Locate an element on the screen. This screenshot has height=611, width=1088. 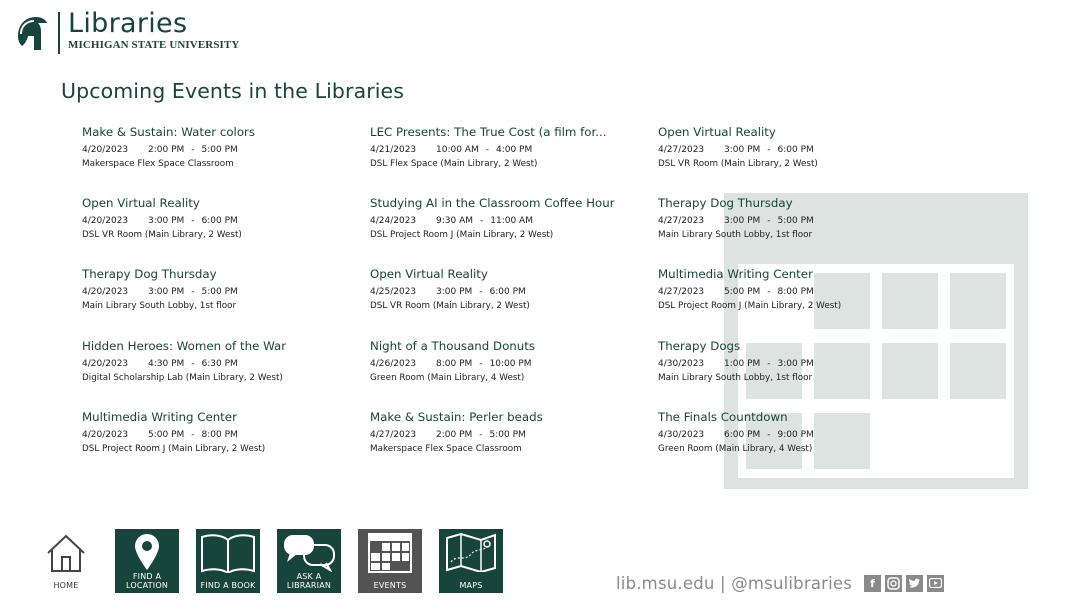
footer-links: lib.msu.edu | @msulibraries is located at coordinates (734, 583).